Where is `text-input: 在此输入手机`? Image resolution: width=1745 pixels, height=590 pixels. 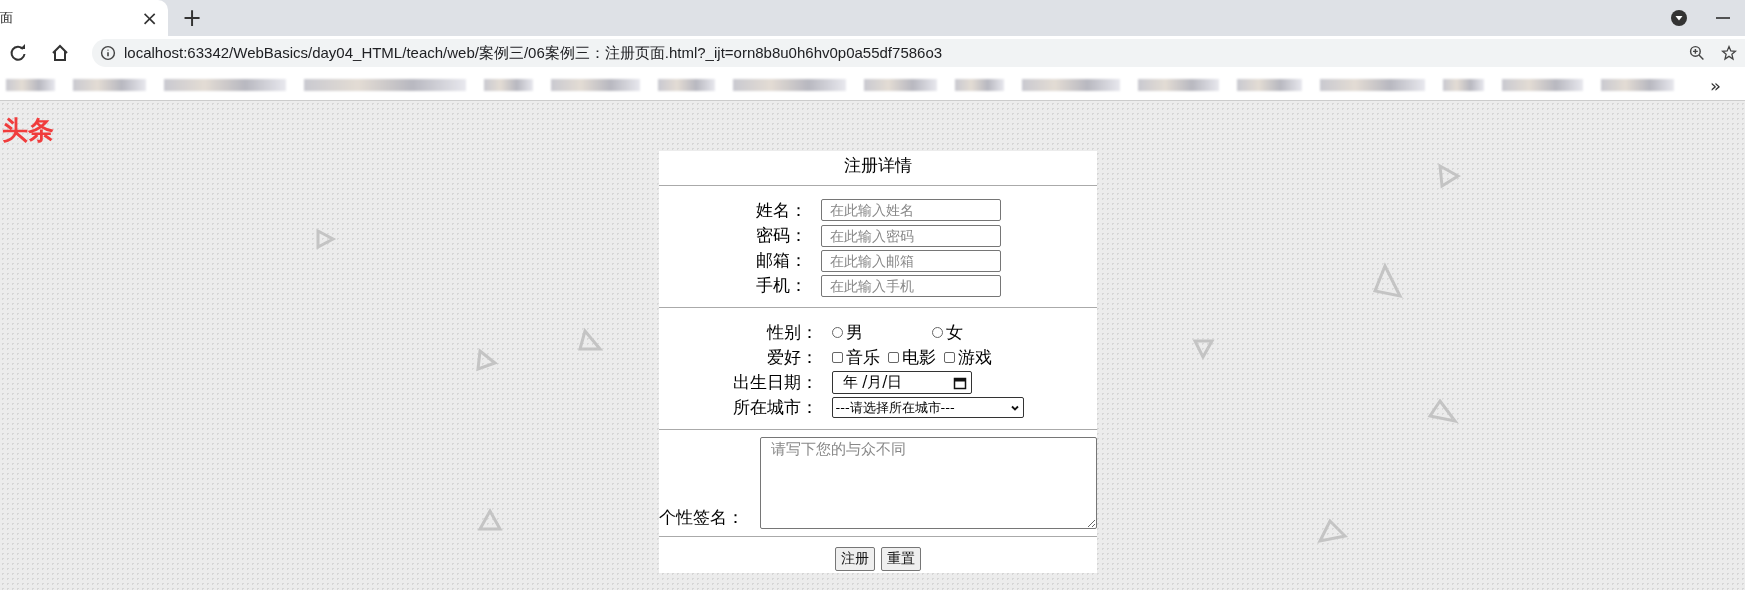
text-input: 在此输入手机 is located at coordinates (910, 285).